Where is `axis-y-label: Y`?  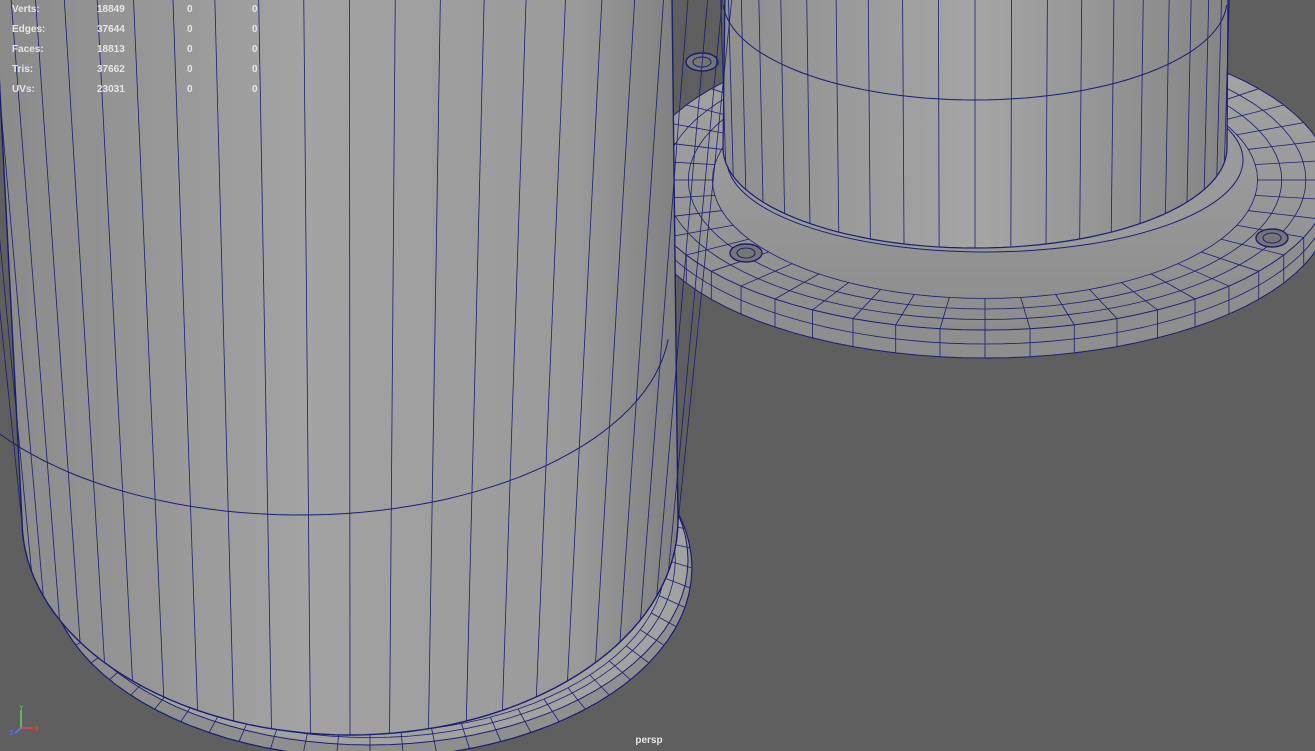
axis-y-label: Y is located at coordinates (21, 708).